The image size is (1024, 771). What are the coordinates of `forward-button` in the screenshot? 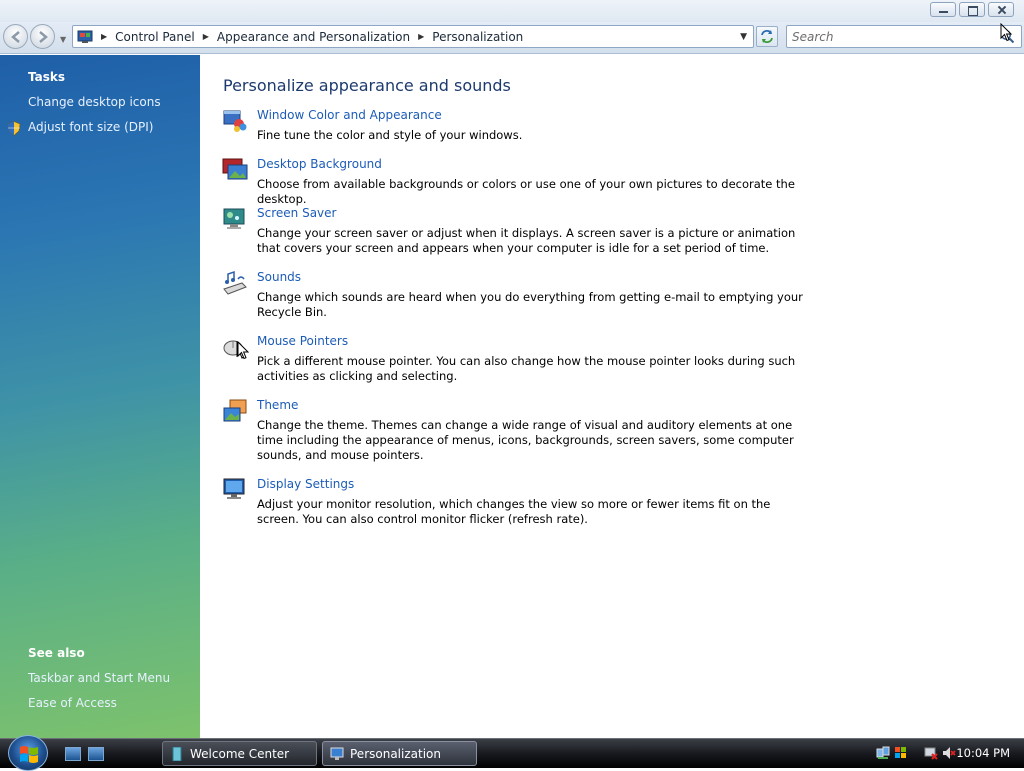 It's located at (42, 36).